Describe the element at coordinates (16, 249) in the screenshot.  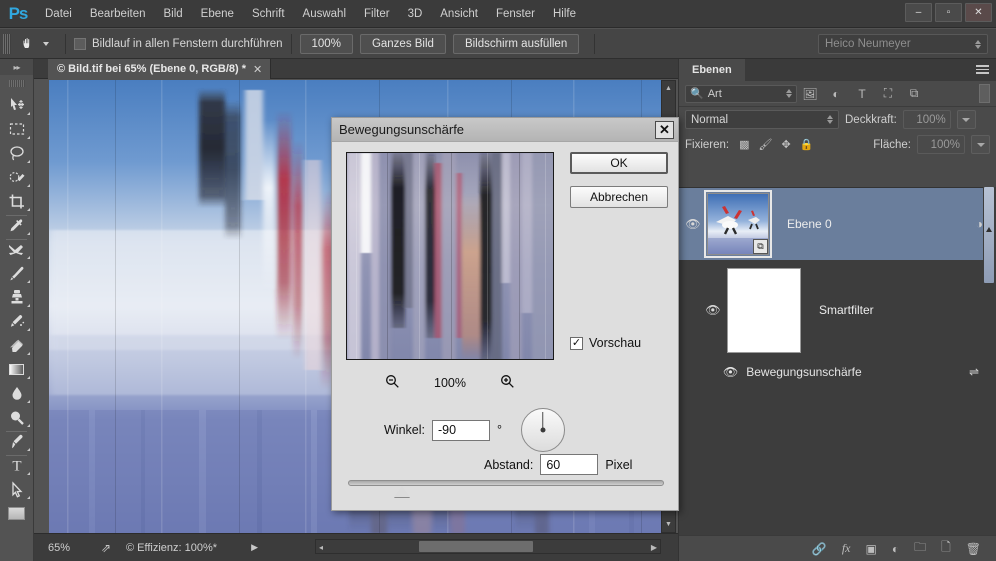
I see `healing-brush-tool` at that location.